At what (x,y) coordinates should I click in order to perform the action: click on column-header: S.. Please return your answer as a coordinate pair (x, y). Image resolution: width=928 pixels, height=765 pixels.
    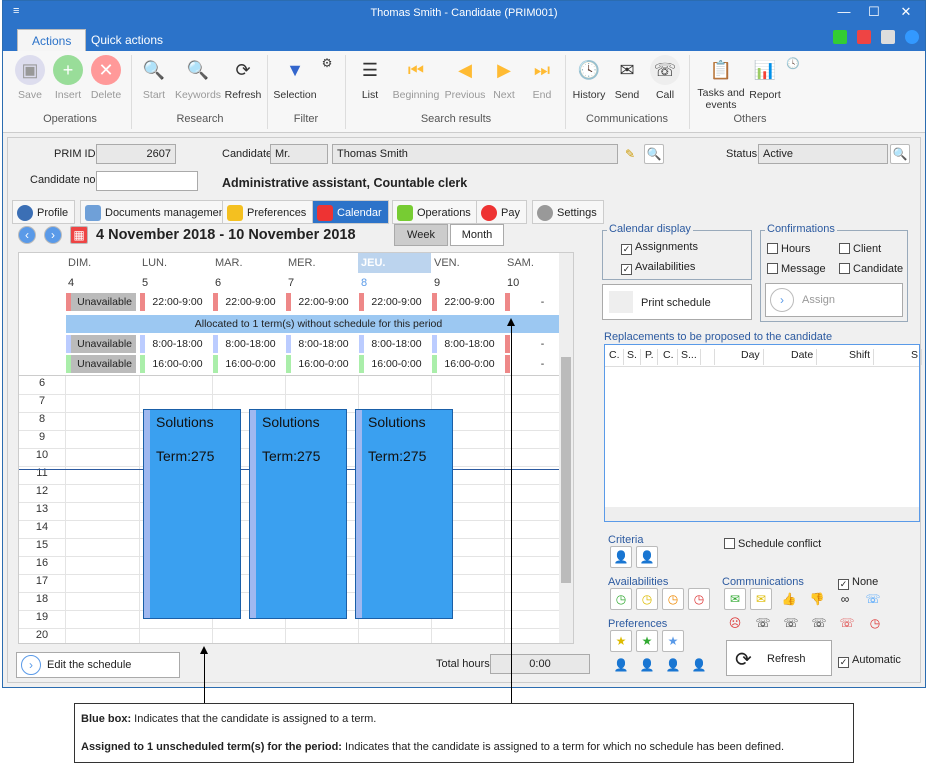
    Looking at the image, I should click on (634, 357).